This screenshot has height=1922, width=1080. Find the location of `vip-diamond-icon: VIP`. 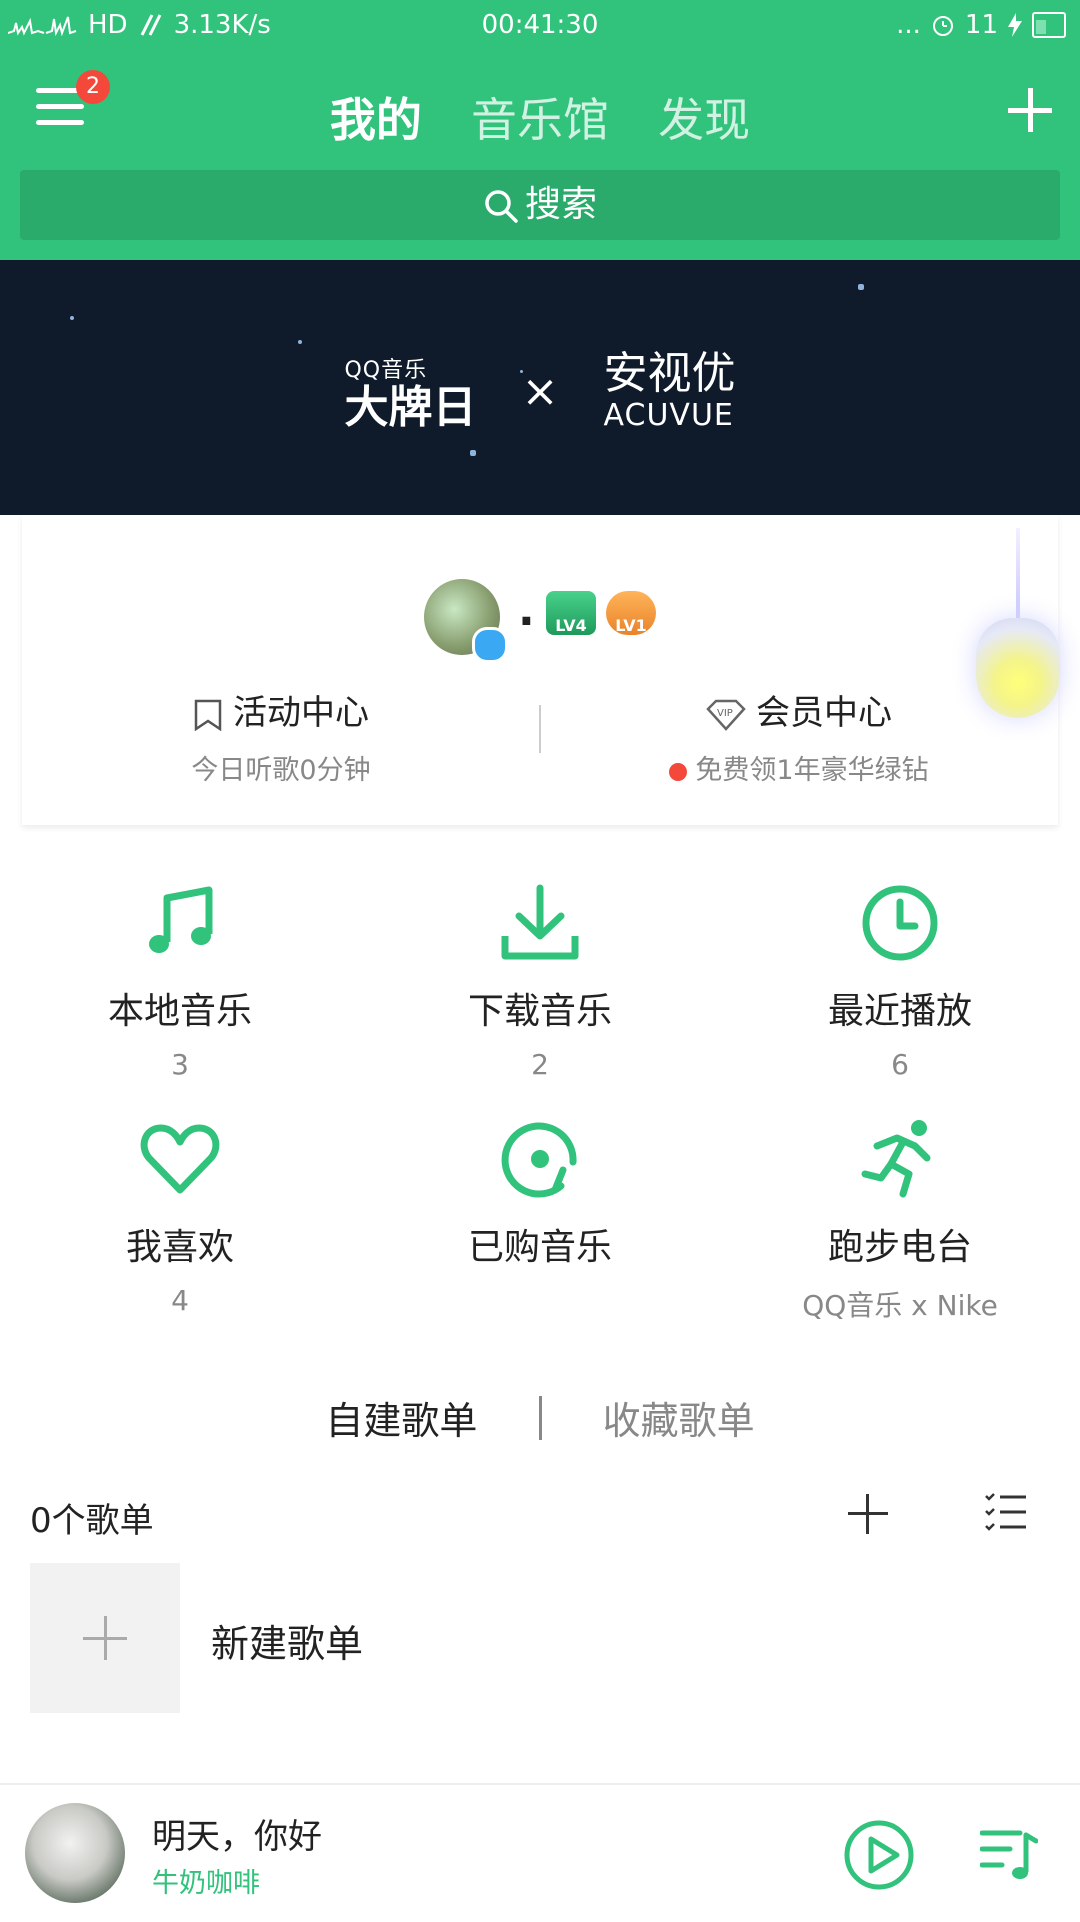

vip-diamond-icon: VIP is located at coordinates (726, 715).